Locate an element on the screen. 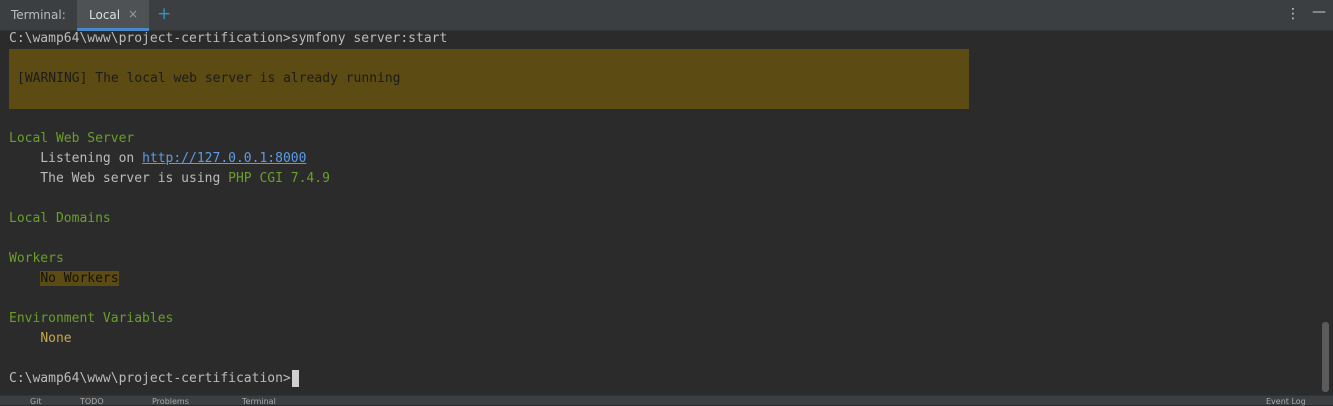 The height and width of the screenshot is (406, 1333). git-tool-button: Git is located at coordinates (36, 401).